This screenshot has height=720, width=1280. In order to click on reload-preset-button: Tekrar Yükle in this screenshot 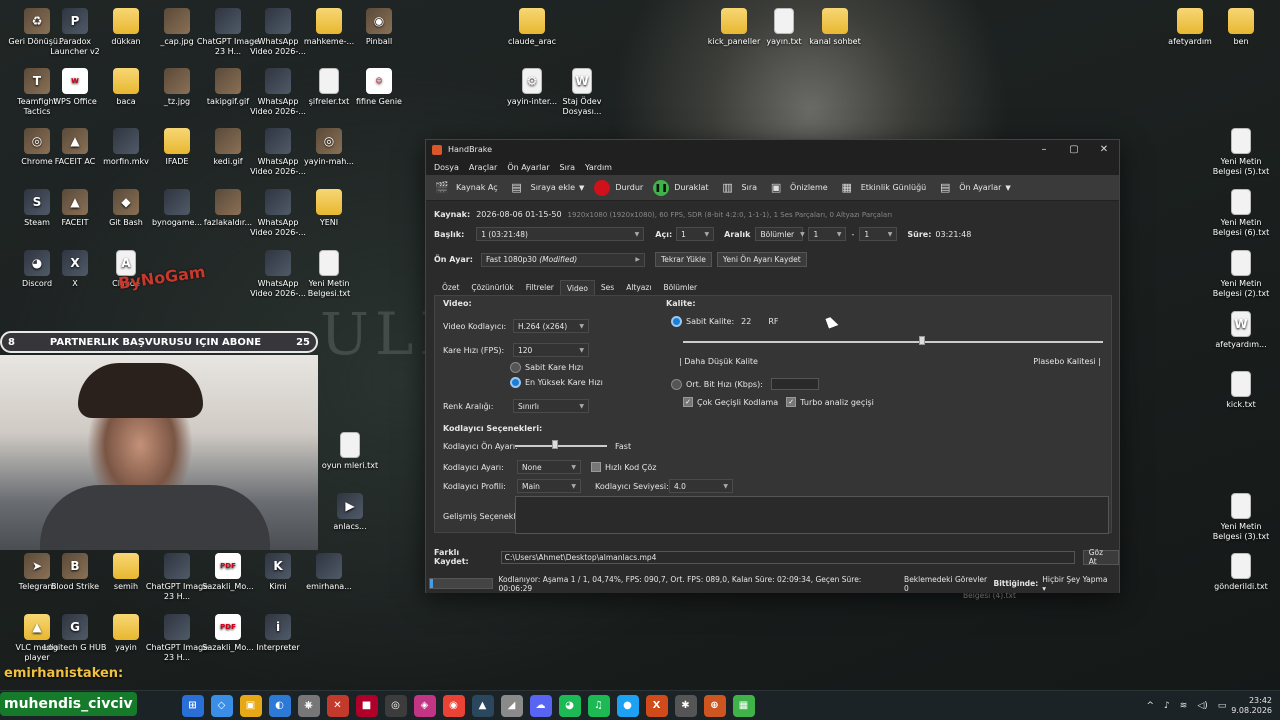, I will do `click(683, 259)`.